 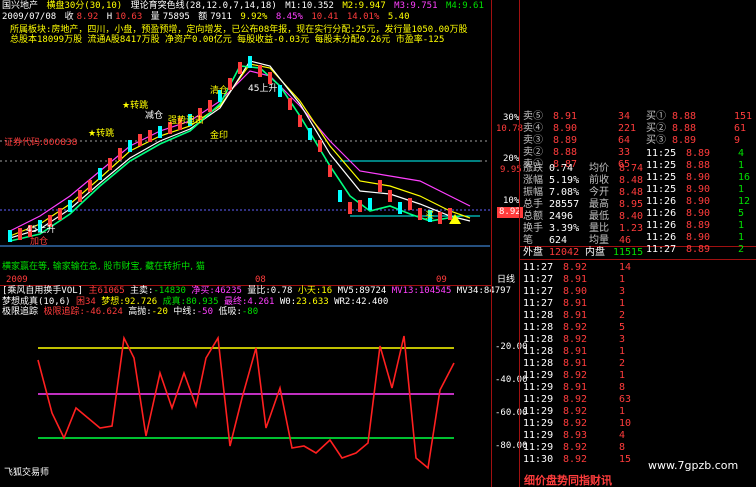 I want to click on signal-label-4: 45上升, so click(x=262, y=88).